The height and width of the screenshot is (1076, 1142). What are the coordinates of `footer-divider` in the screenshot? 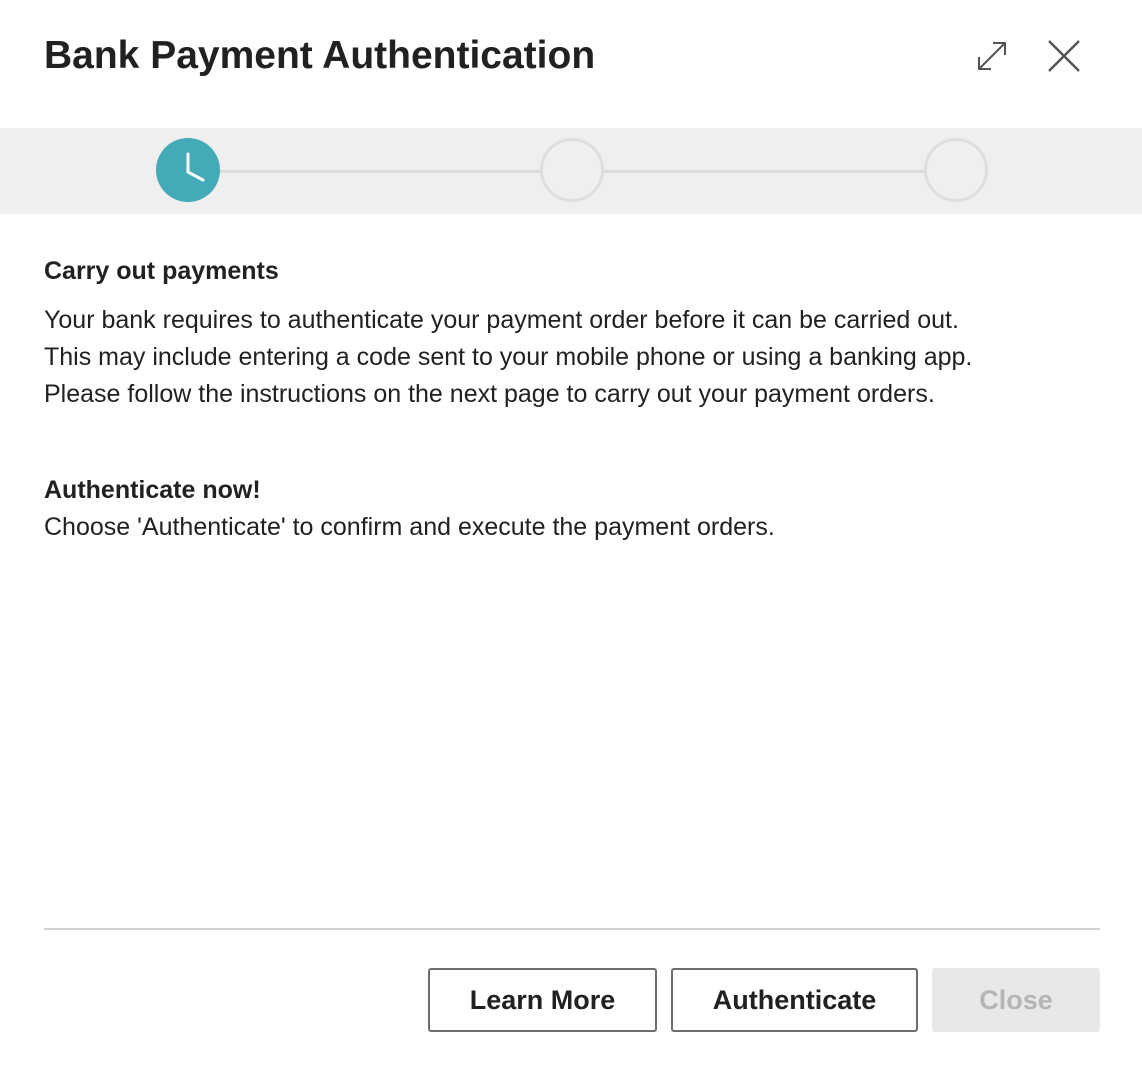 It's located at (572, 929).